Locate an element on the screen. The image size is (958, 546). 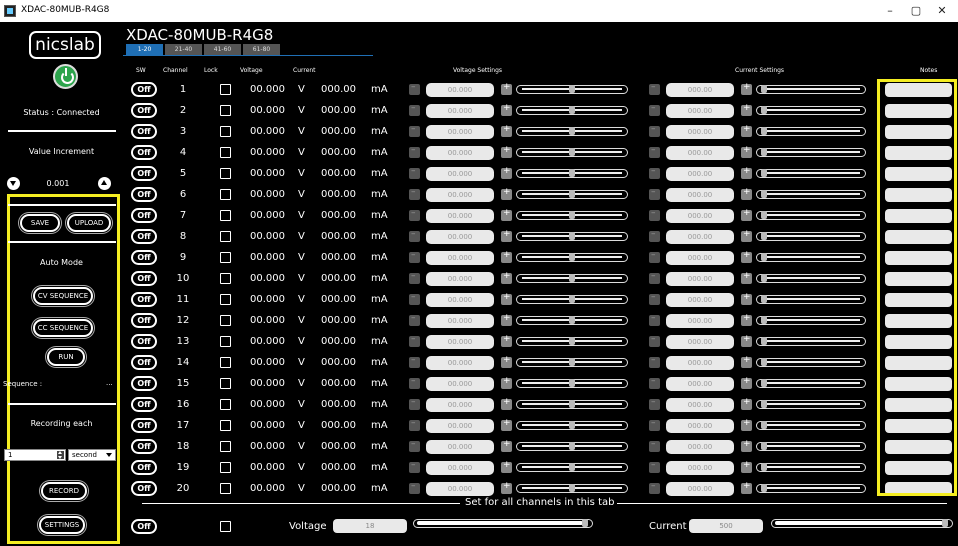
minimize-button: – is located at coordinates (890, 11).